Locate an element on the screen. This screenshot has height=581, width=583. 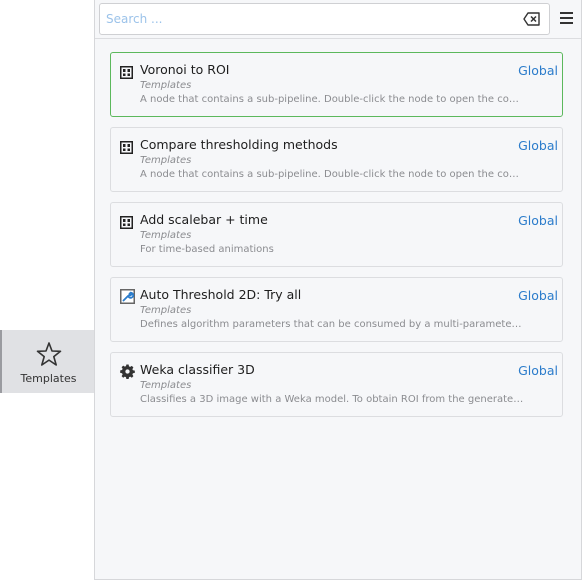
item-title: Auto Threshold 2D: Try all is located at coordinates (221, 294).